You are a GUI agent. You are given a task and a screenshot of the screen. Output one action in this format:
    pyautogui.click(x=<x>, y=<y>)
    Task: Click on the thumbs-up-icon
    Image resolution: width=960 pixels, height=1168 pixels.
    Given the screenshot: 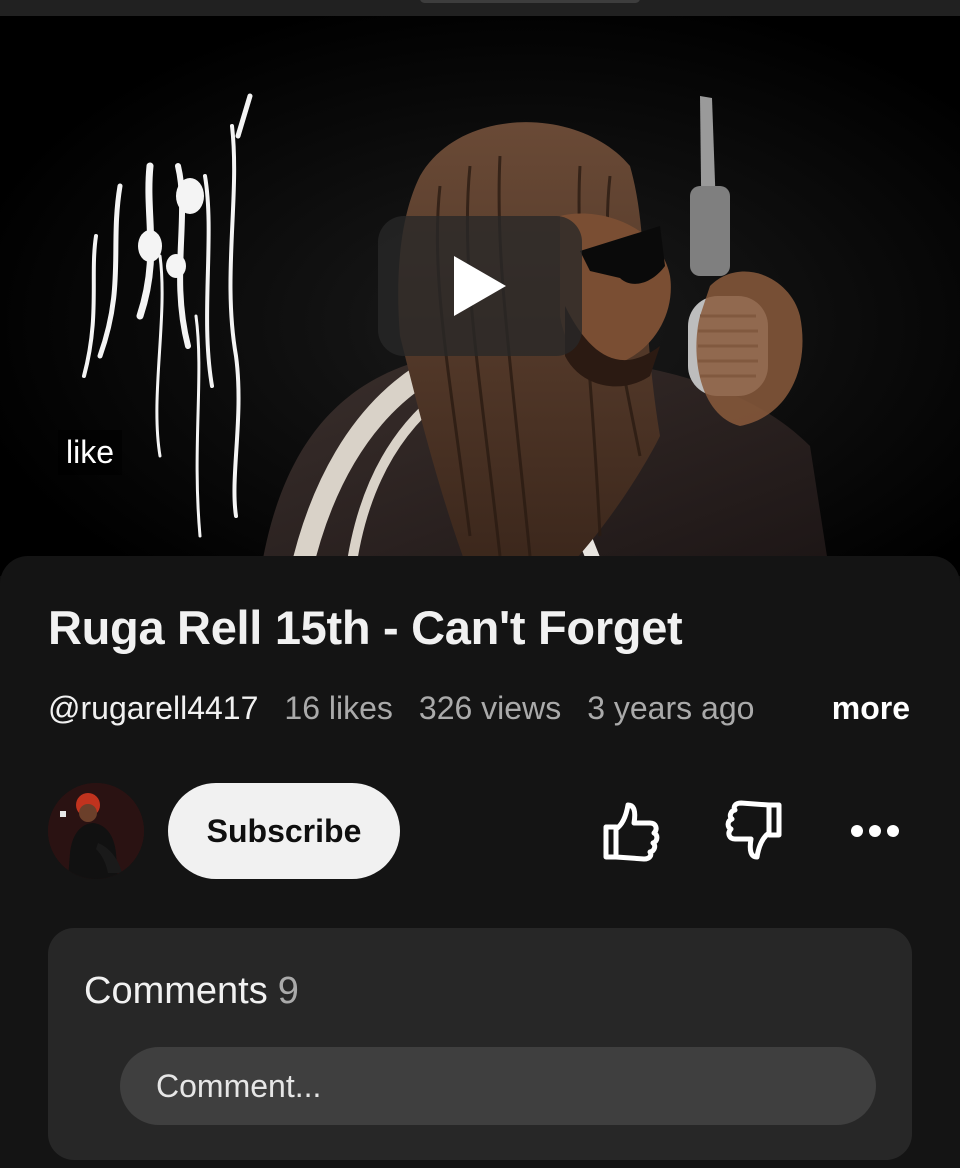 What is the action you would take?
    pyautogui.click(x=631, y=832)
    